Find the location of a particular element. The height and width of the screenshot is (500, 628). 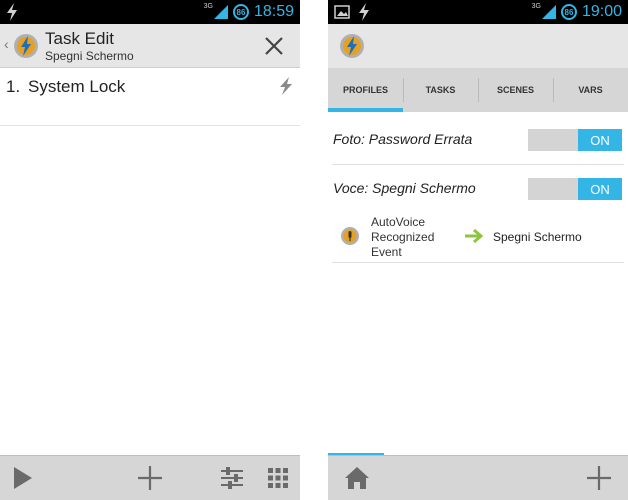

action-list-item: 1. System Lock is located at coordinates (150, 97).